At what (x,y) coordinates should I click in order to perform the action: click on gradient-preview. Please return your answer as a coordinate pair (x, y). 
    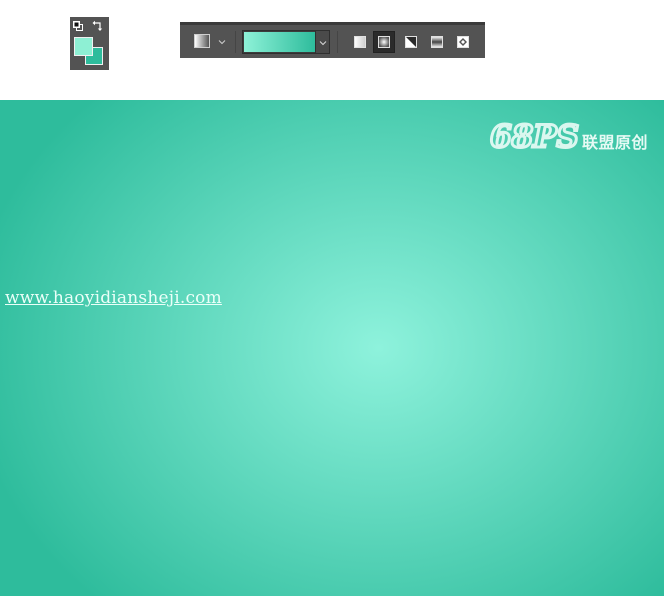
    Looking at the image, I should click on (279, 42).